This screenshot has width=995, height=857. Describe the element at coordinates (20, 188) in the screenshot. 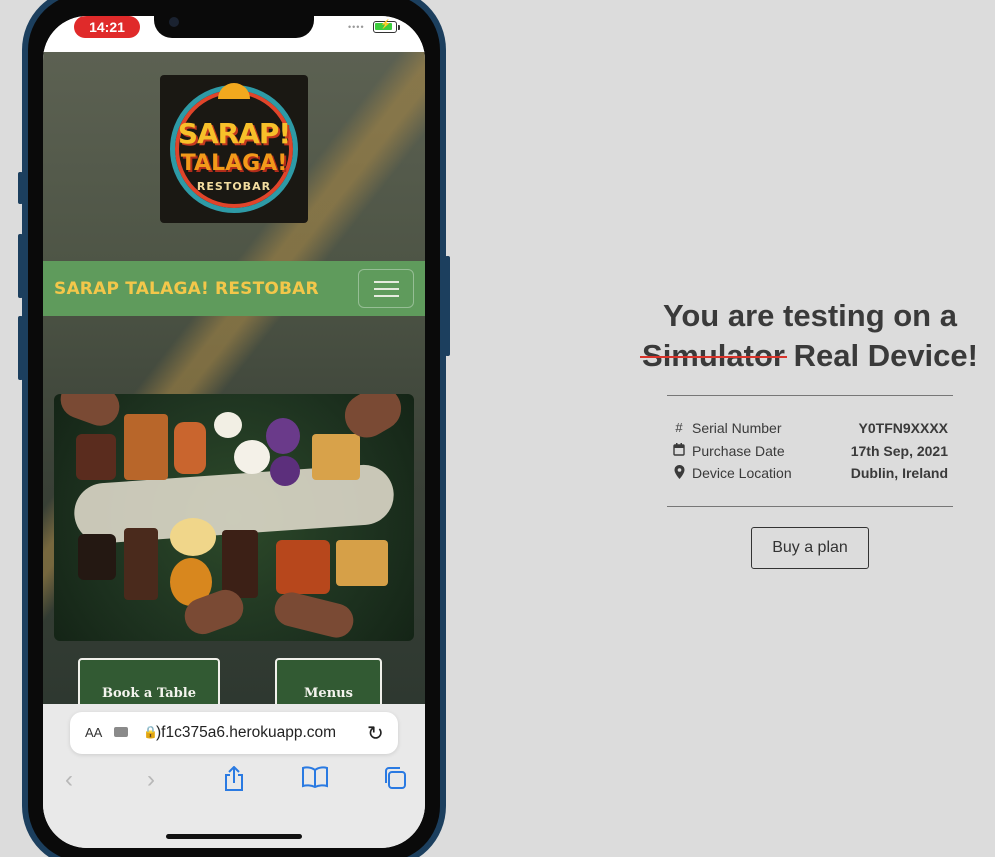

I see `silent-switch` at that location.